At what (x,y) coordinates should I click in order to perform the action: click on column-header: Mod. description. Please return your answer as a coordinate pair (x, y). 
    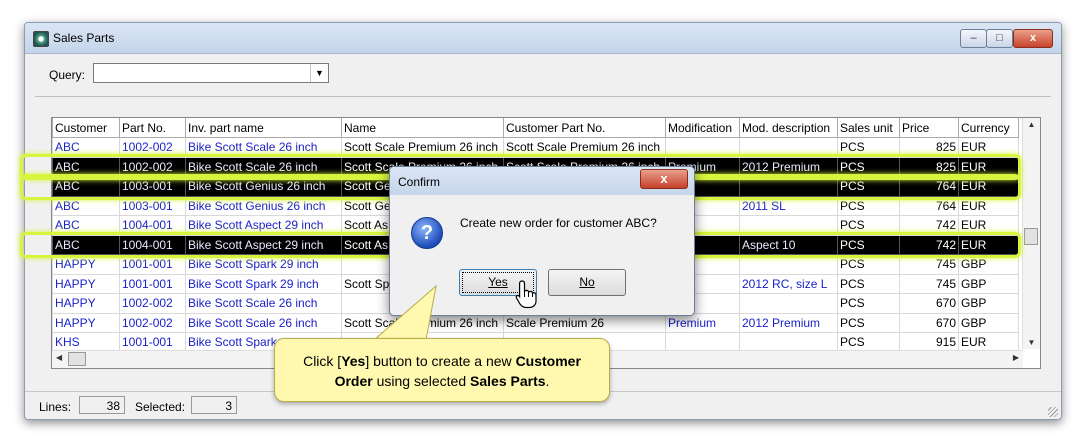
    Looking at the image, I should click on (788, 128).